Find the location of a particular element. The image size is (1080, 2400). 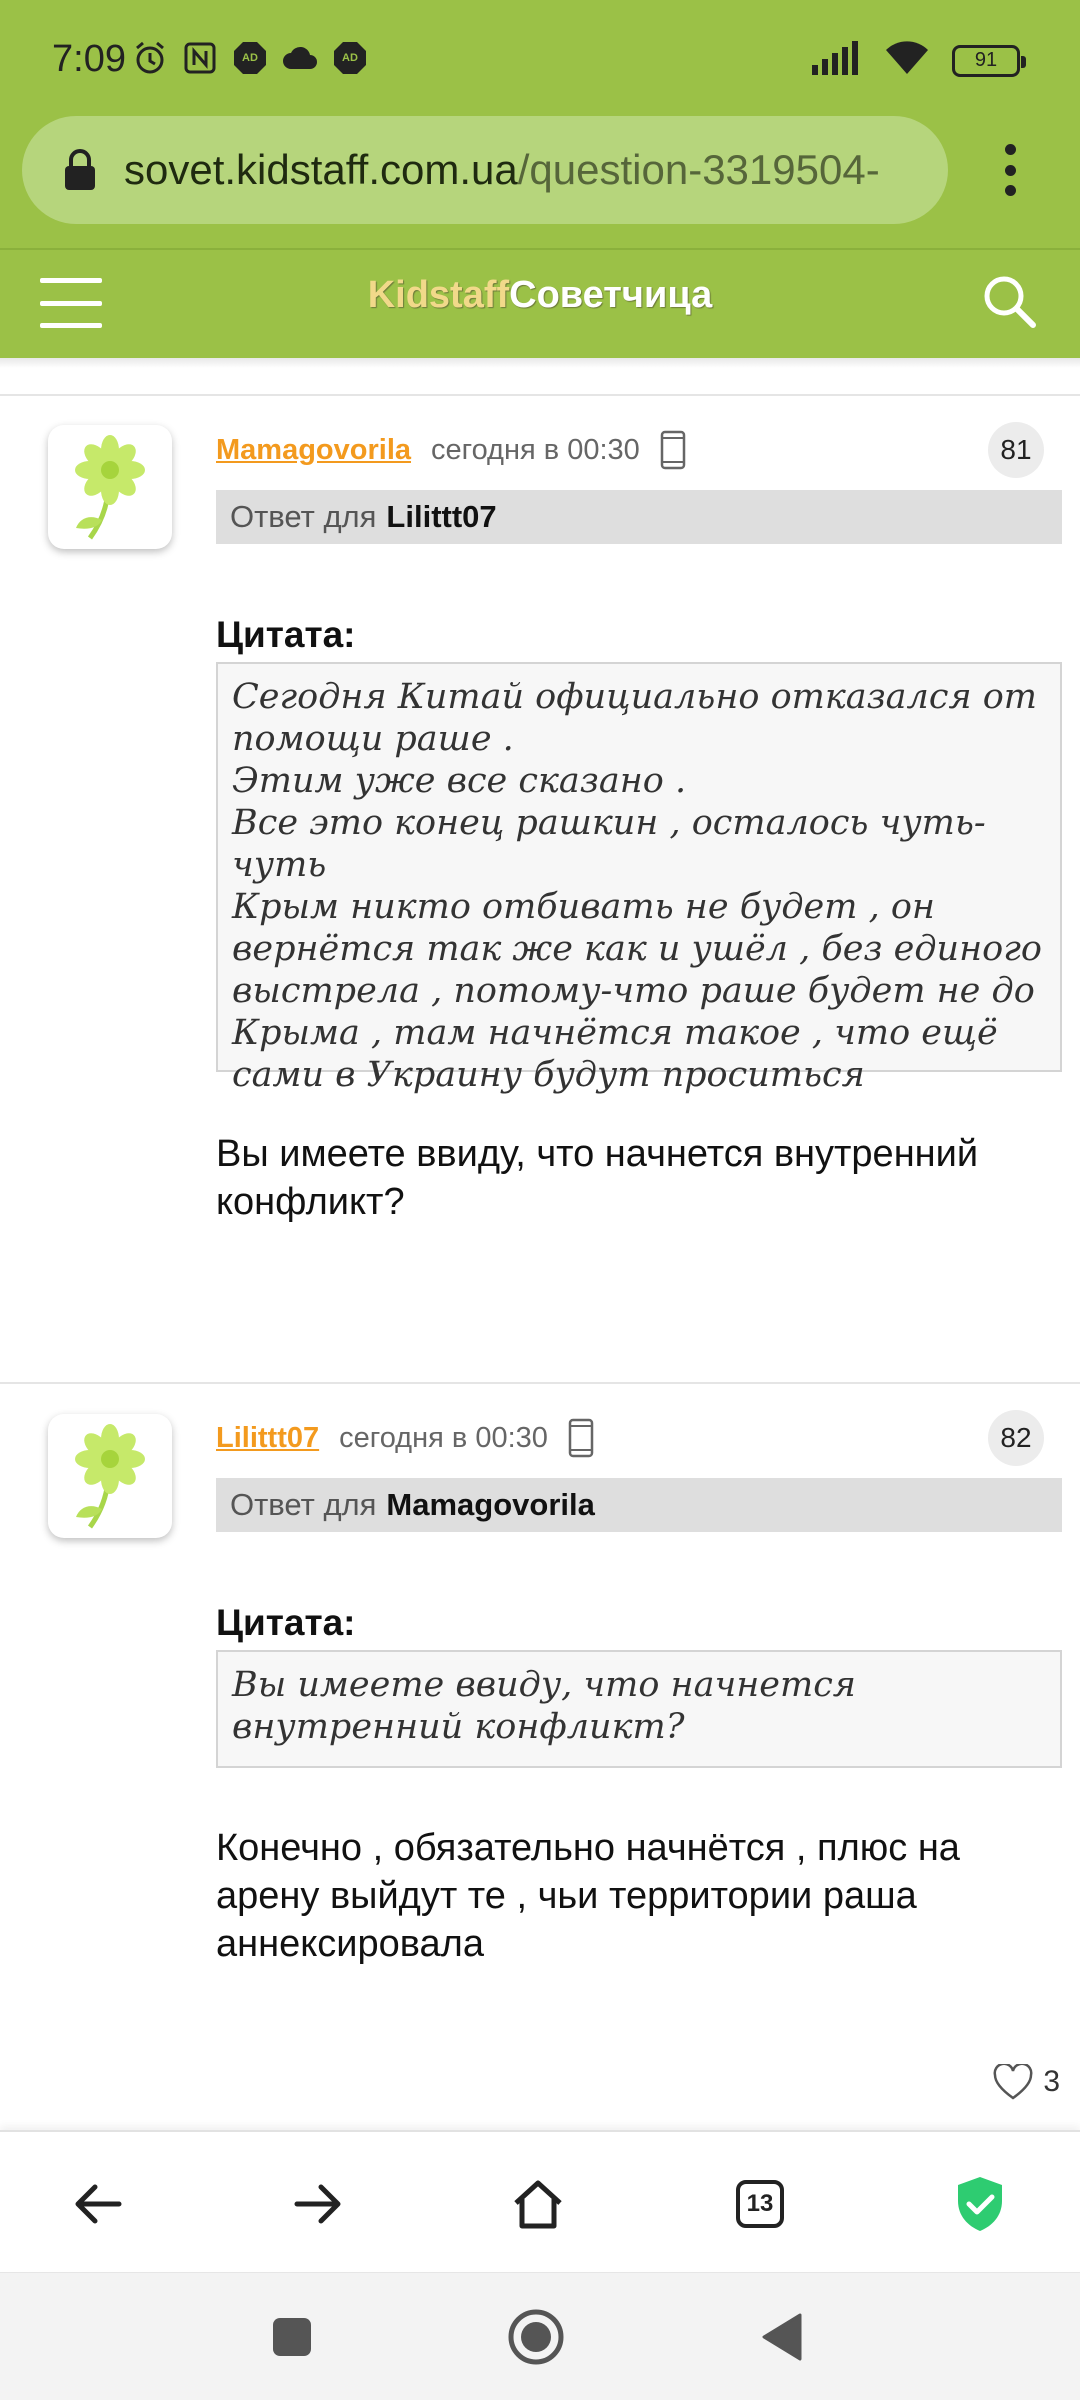

home-nav-button is located at coordinates (536, 2337).